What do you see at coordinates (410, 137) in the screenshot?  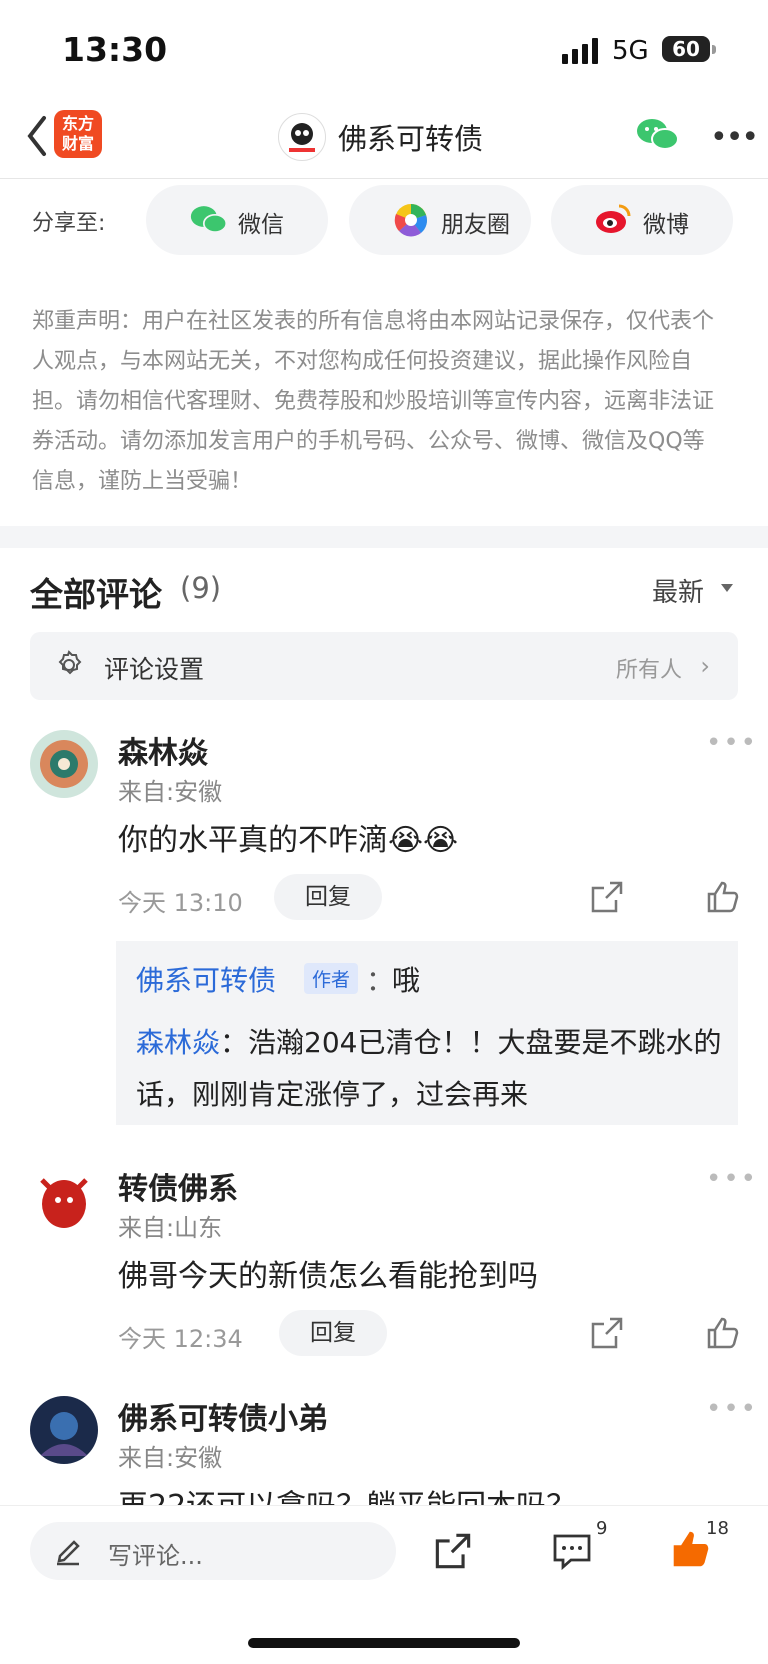 I see `page-title: 佛系可转债` at bounding box center [410, 137].